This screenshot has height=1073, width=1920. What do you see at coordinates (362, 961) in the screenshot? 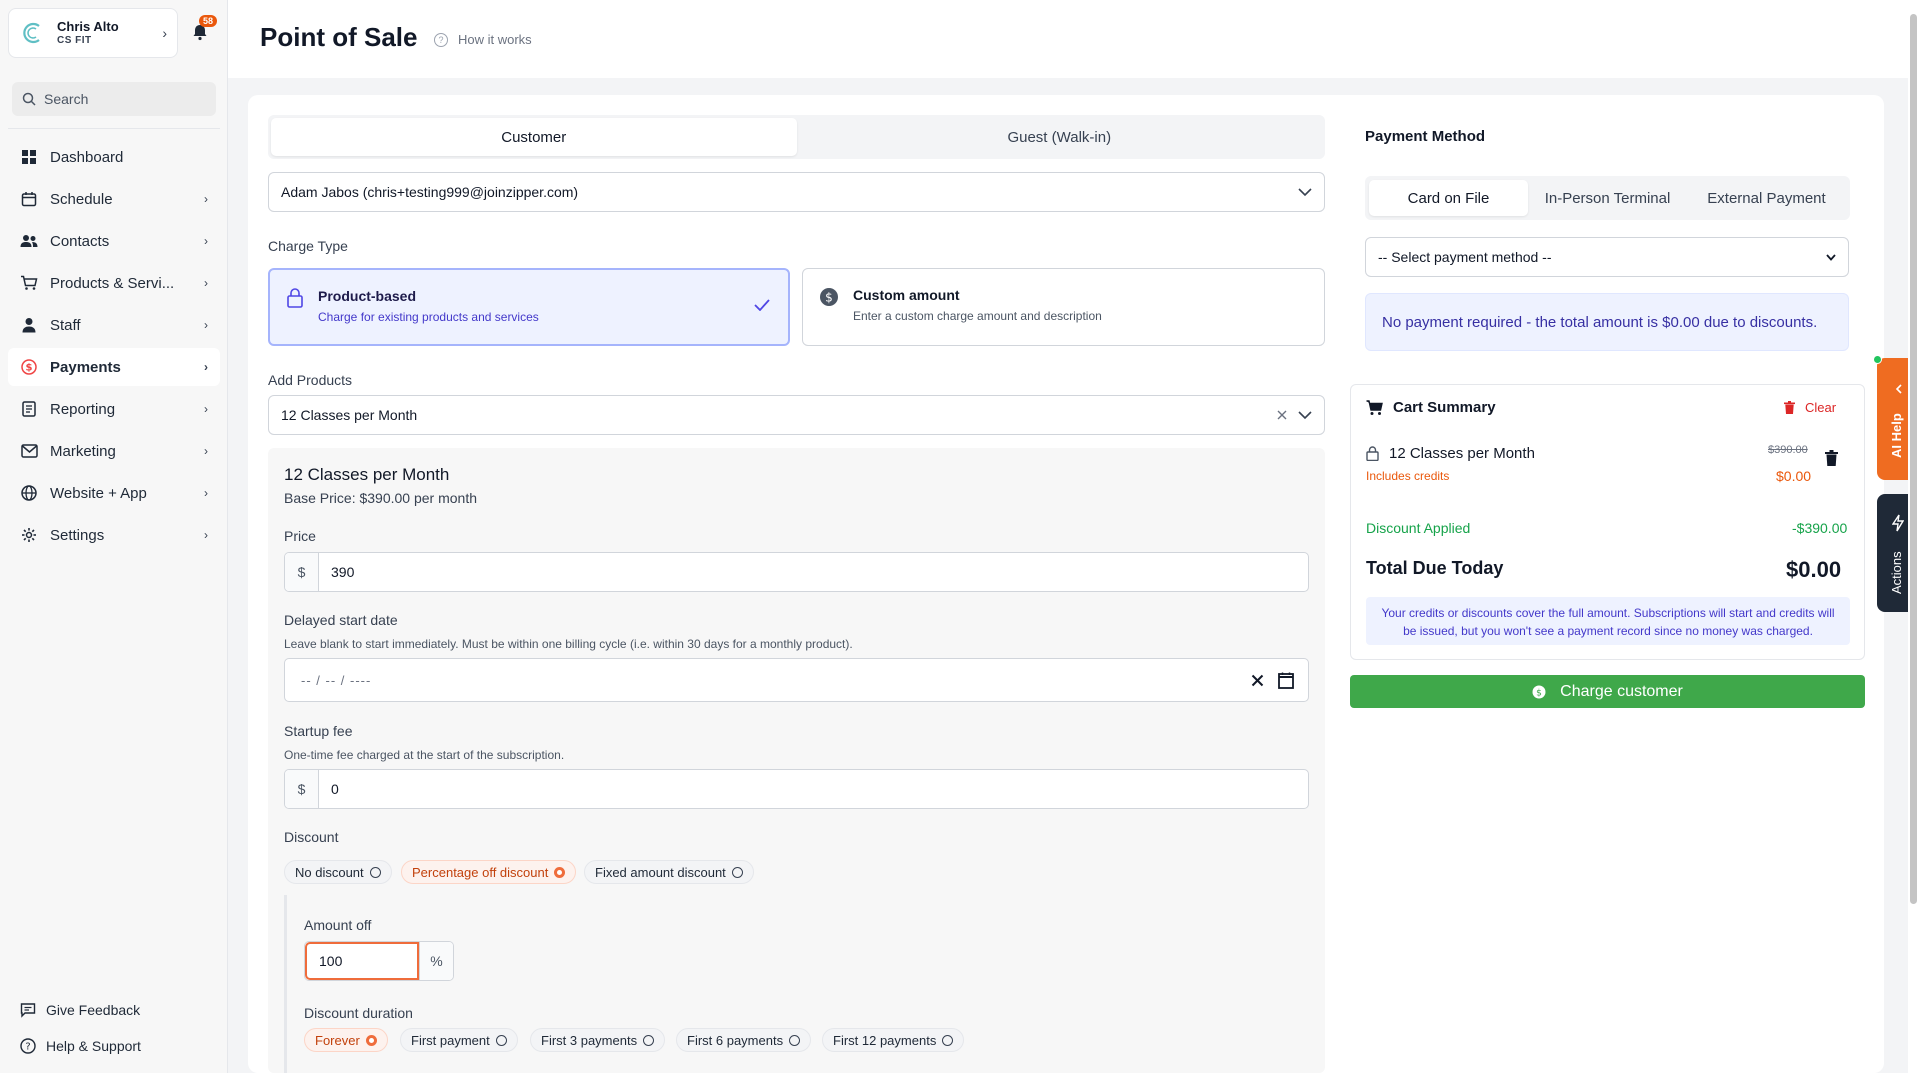
I see `amount-off-input: 100` at bounding box center [362, 961].